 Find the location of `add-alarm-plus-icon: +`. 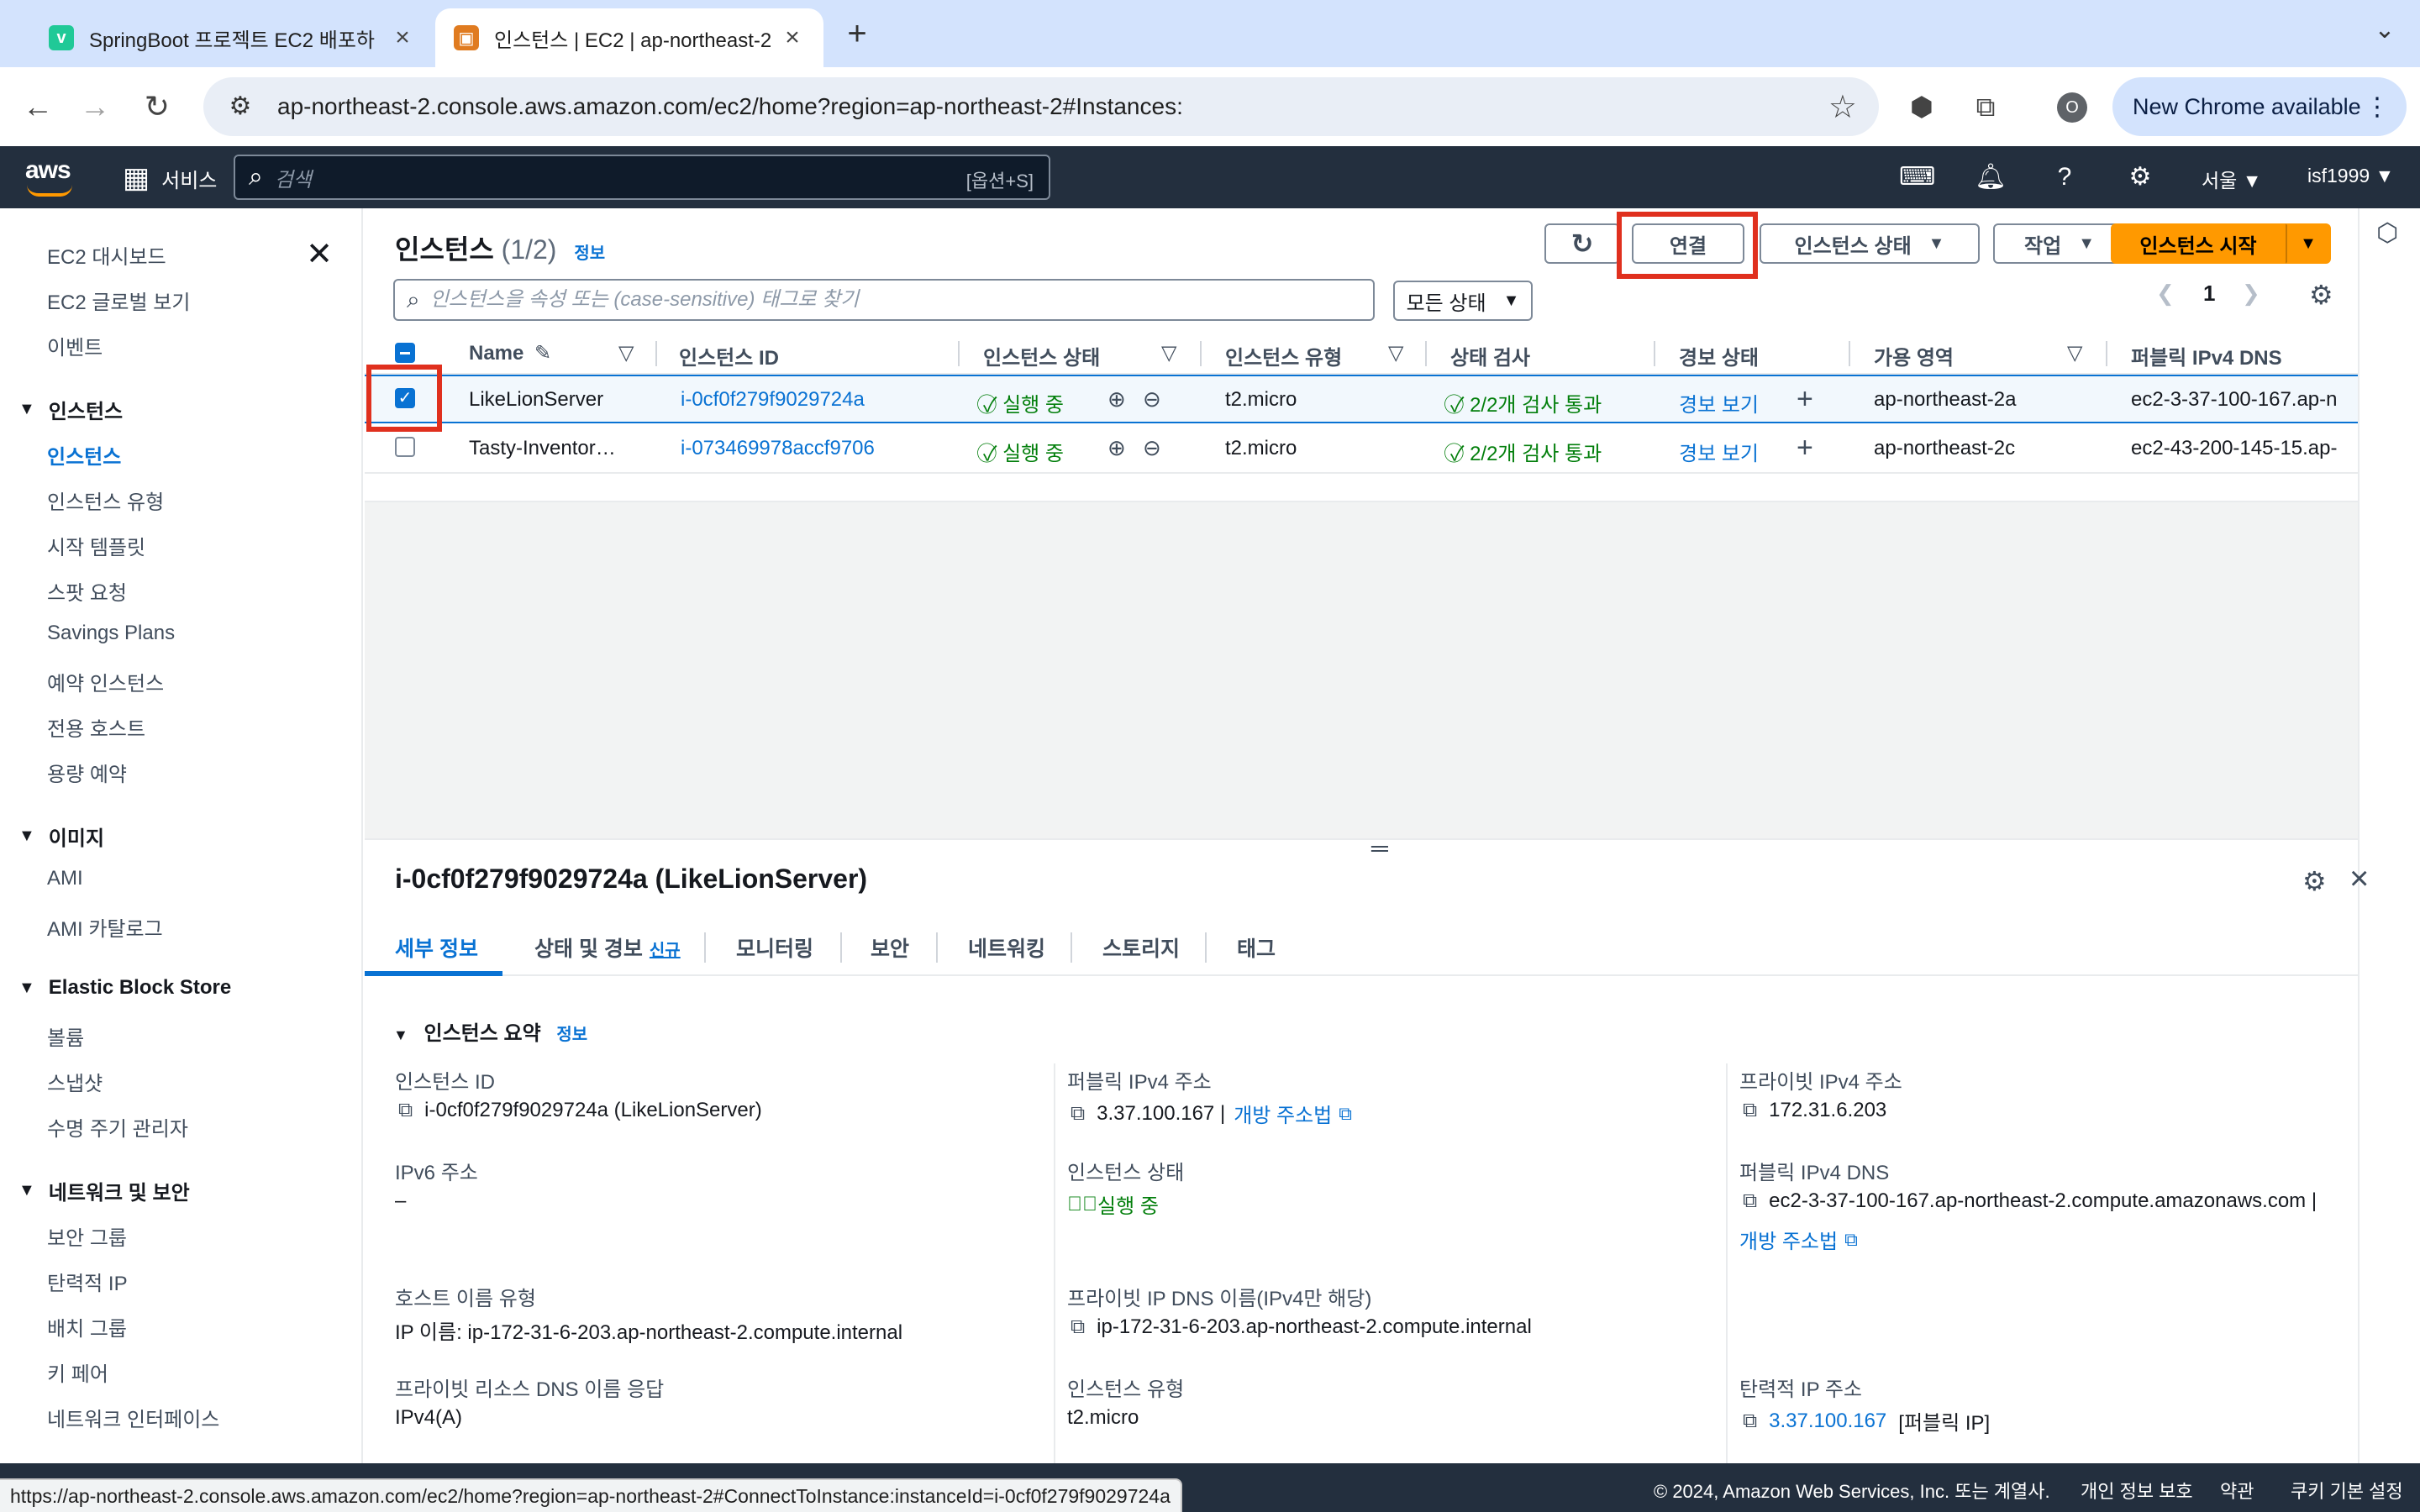

add-alarm-plus-icon: + is located at coordinates (1805, 399).